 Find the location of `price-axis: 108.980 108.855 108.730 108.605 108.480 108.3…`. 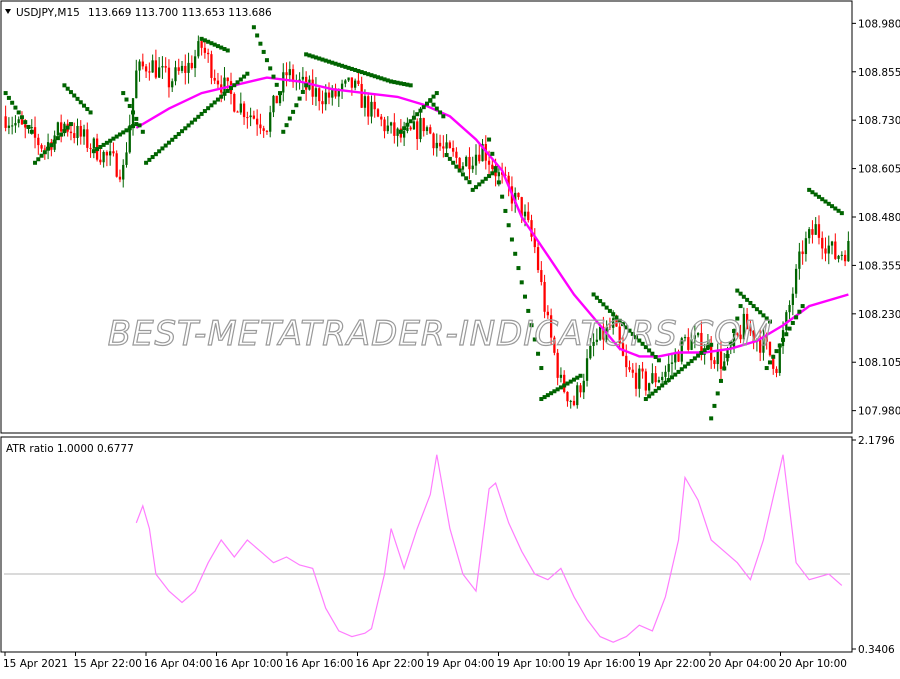

price-axis: 108.980 108.855 108.730 108.605 108.480 108.3… is located at coordinates (876, 218).